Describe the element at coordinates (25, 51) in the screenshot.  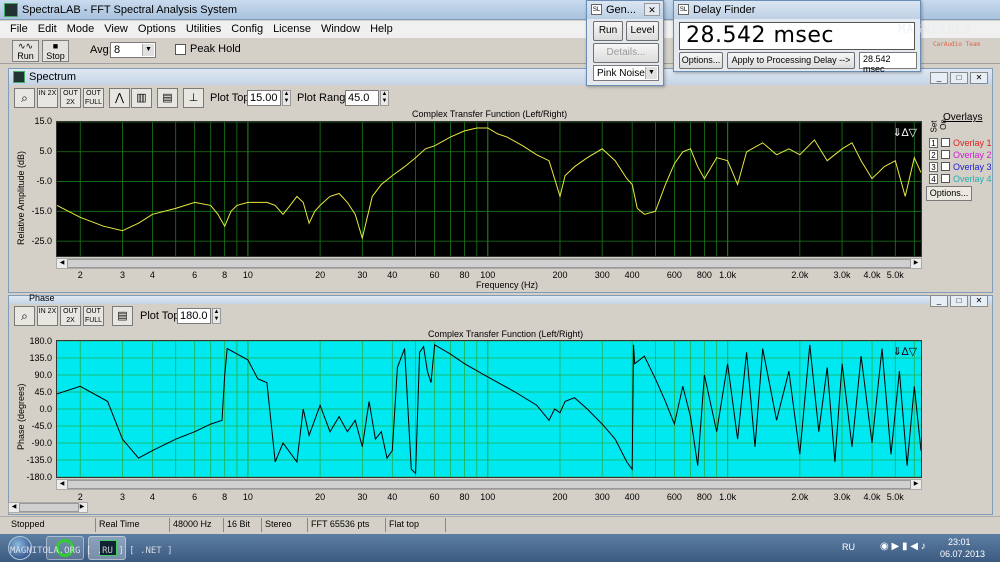
I see `run-button: ∿∿ Run` at that location.